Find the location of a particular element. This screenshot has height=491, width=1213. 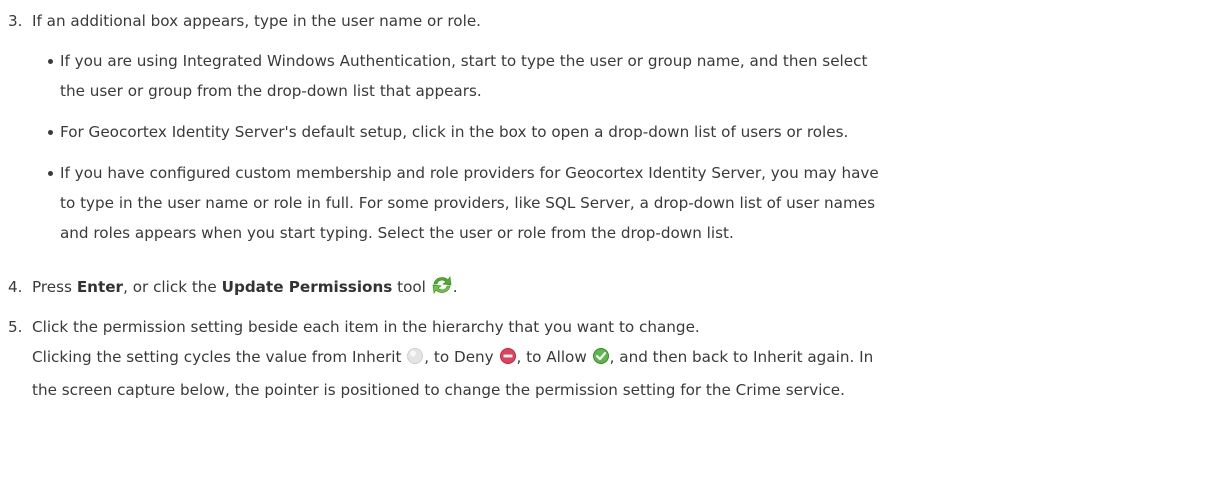

detail-part-d: , and then back to Inherit again. In is located at coordinates (741, 357).